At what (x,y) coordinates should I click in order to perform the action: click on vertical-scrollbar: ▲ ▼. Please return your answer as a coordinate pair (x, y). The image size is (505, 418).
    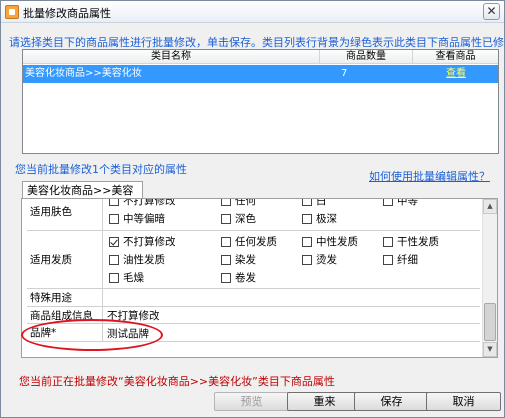
    Looking at the image, I should click on (489, 278).